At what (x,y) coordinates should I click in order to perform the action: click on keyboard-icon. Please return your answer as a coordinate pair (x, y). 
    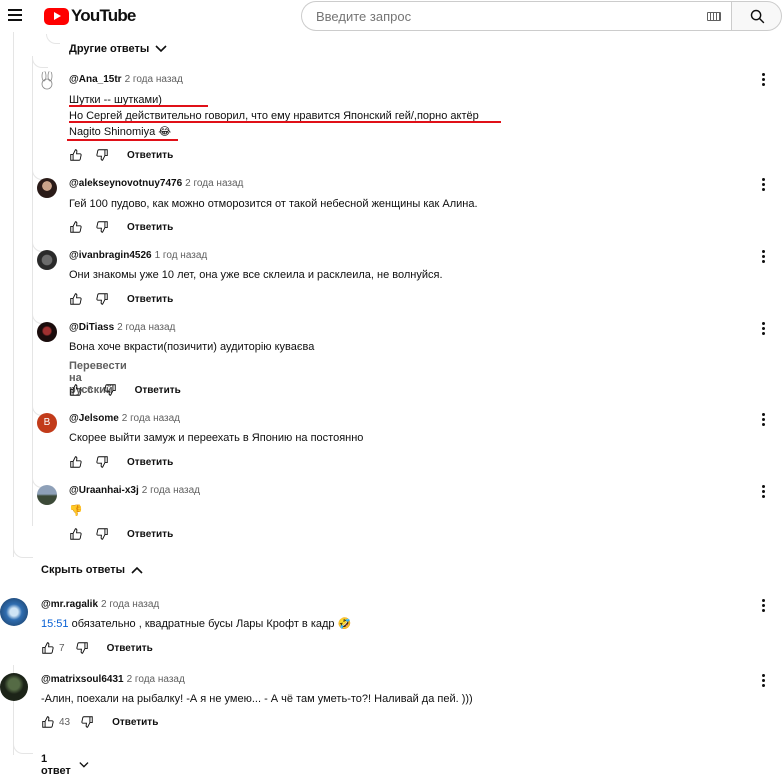
    Looking at the image, I should click on (714, 16).